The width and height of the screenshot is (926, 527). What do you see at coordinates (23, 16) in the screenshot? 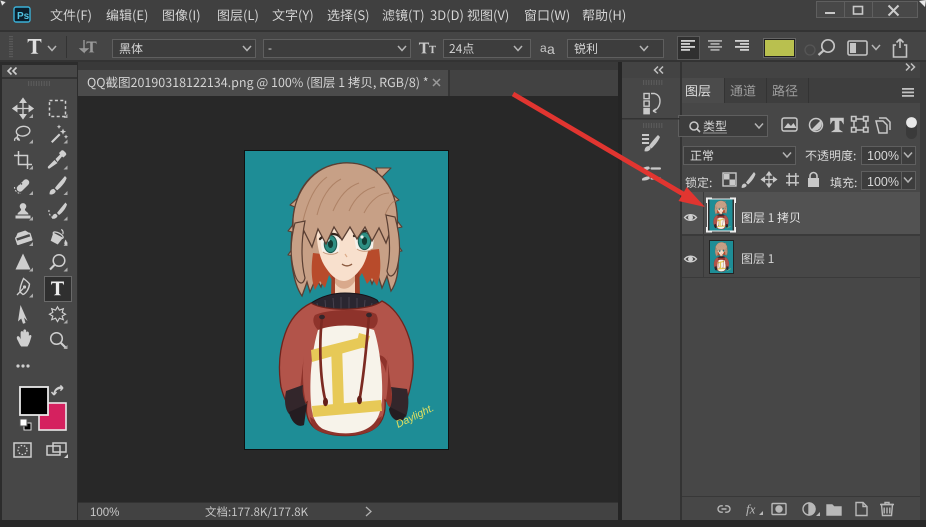
I see `svg-text: Ps` at bounding box center [23, 16].